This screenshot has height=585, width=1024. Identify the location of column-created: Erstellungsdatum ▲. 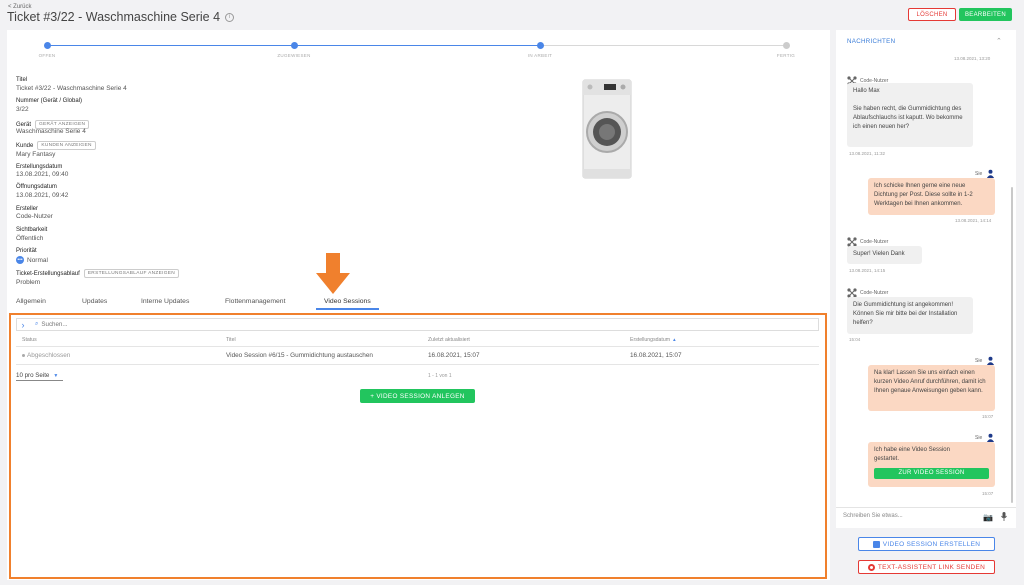
(653, 340).